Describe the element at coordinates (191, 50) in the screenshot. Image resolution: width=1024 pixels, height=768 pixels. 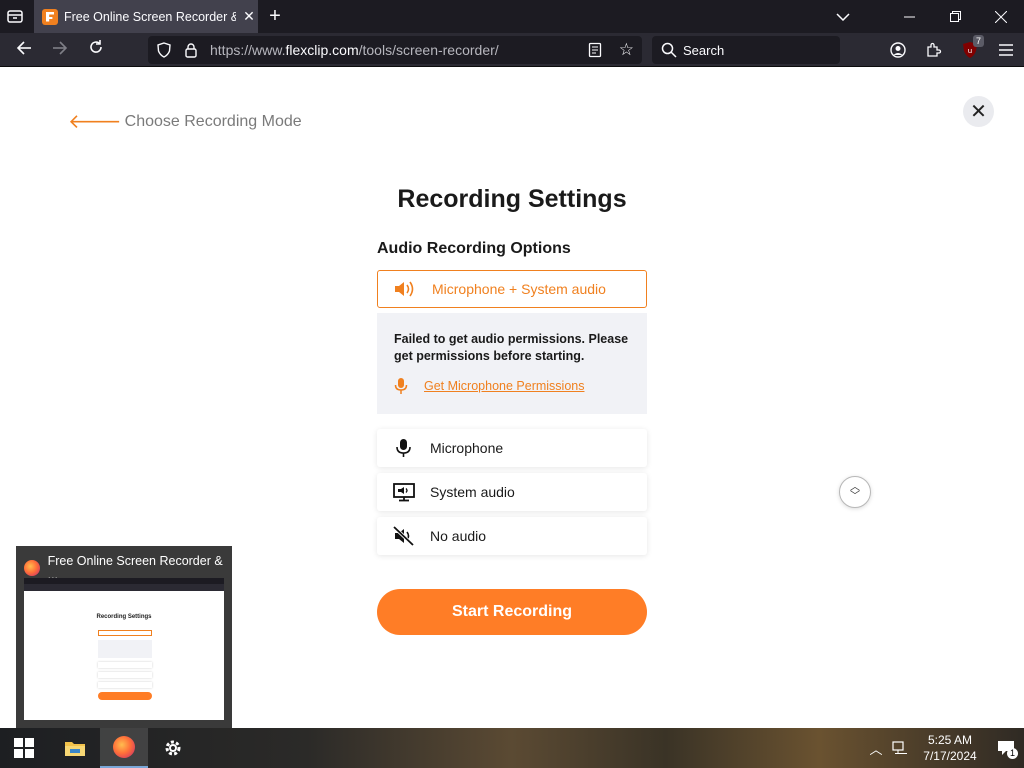
I see `lock-icon` at that location.